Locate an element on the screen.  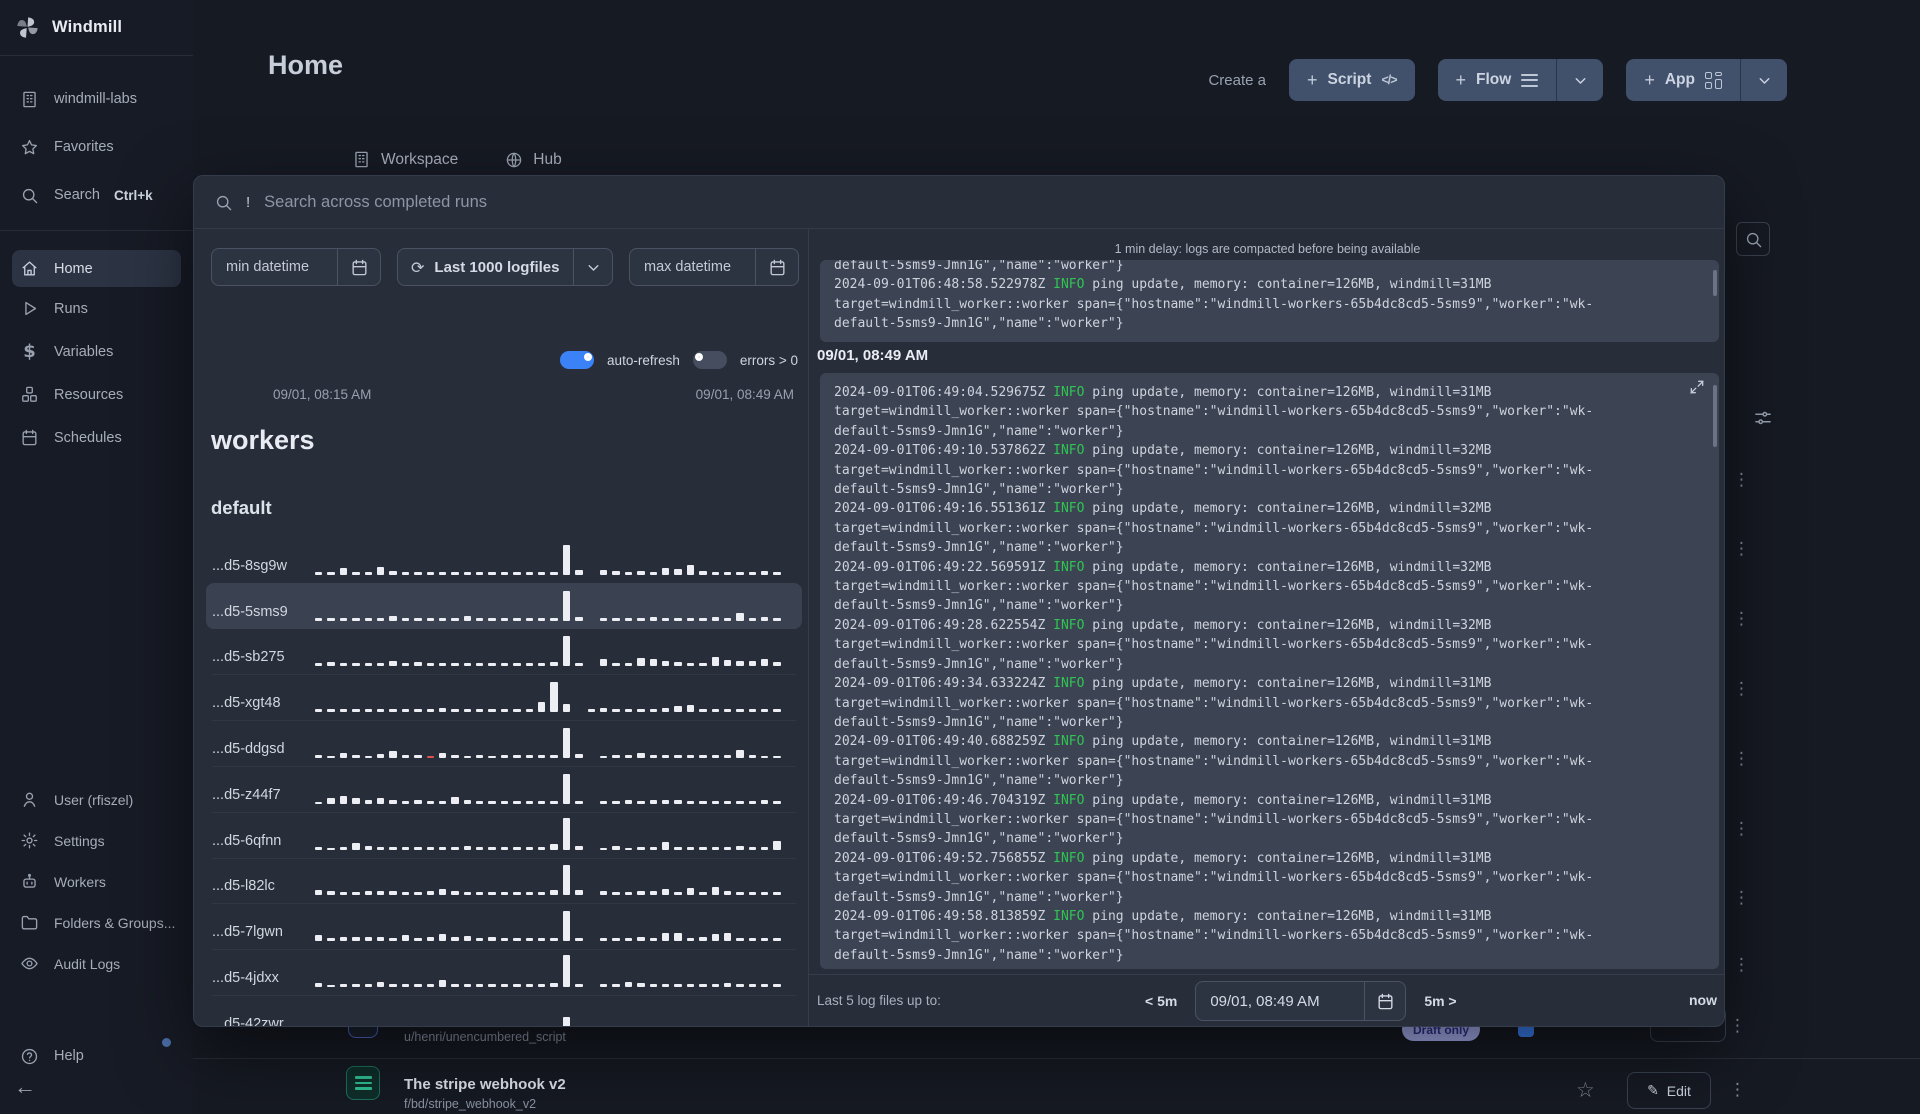
worker-row: ...d5-4jdxx is located at coordinates (504, 972).